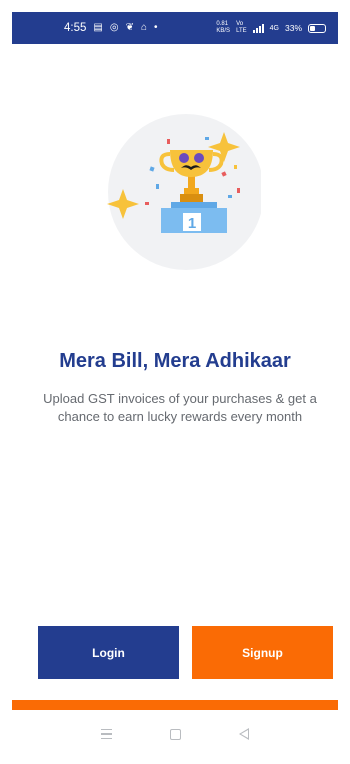 The height and width of the screenshot is (764, 350). What do you see at coordinates (222, 24) in the screenshot?
I see `net-speed-value: 0.81` at bounding box center [222, 24].